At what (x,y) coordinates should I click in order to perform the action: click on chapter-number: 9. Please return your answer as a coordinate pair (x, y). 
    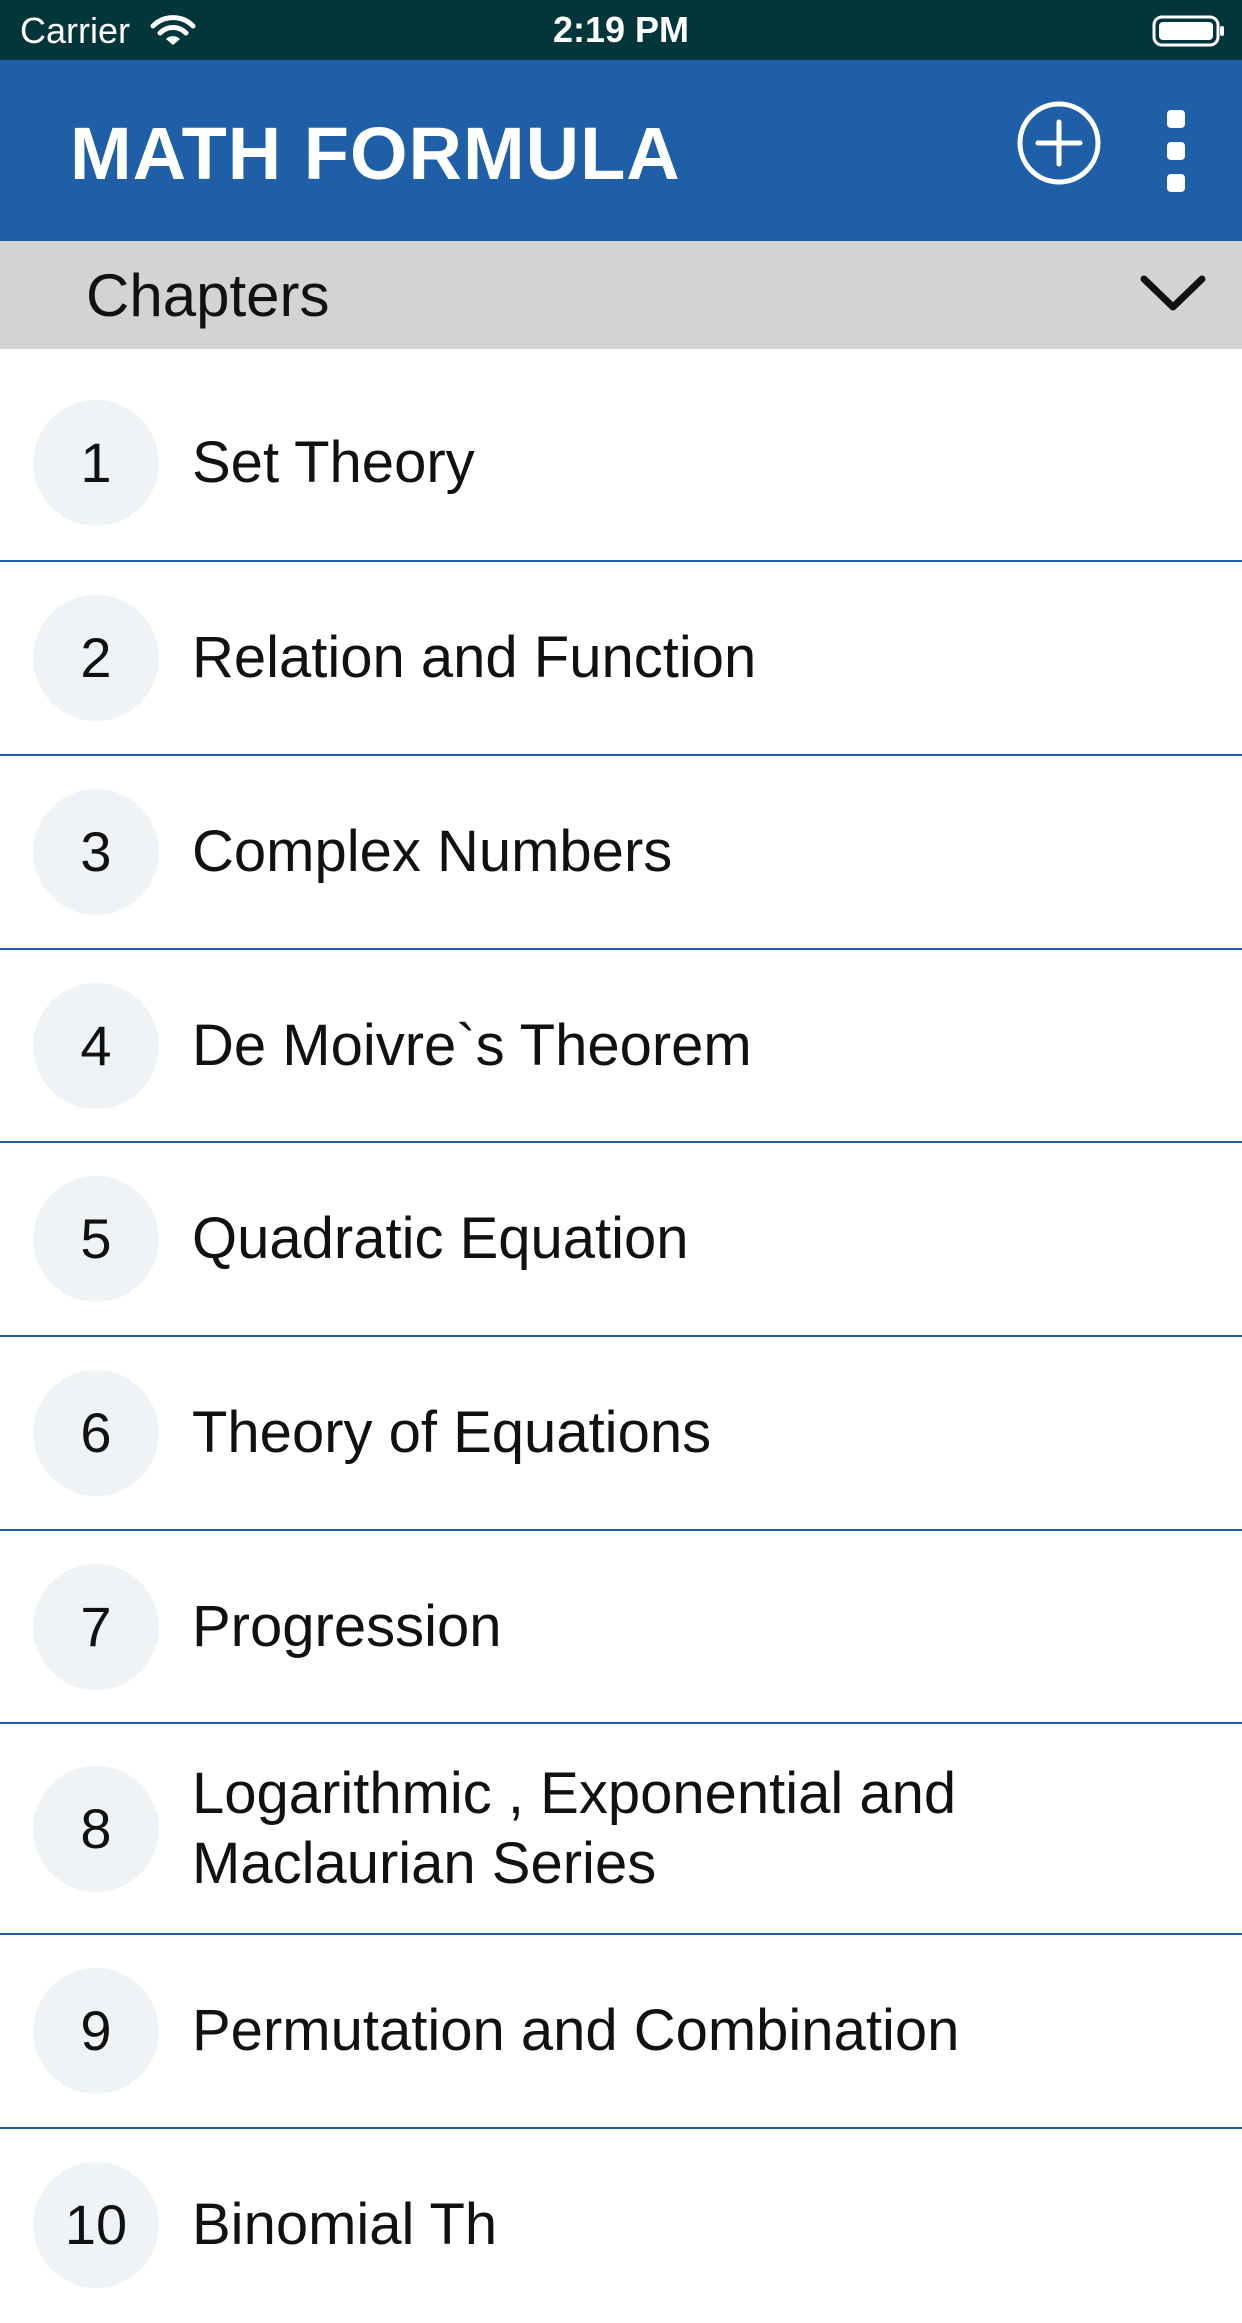
    Looking at the image, I should click on (96, 2031).